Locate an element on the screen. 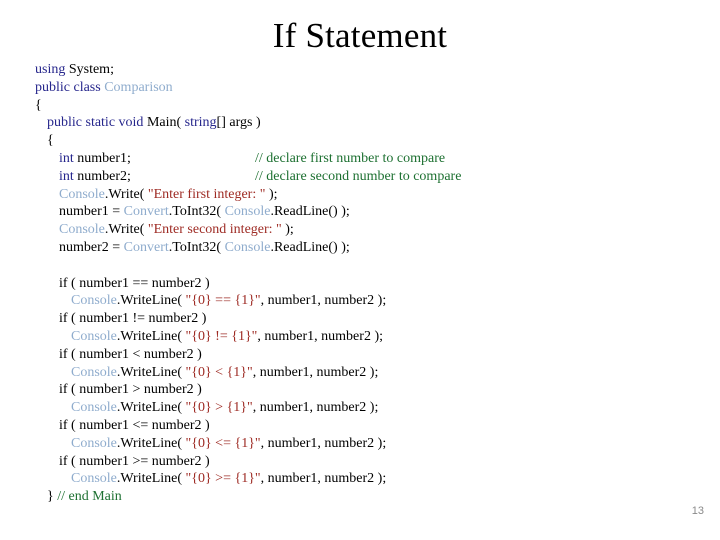  code-token-plain: if ( number1 != number2 ) is located at coordinates (133, 319).